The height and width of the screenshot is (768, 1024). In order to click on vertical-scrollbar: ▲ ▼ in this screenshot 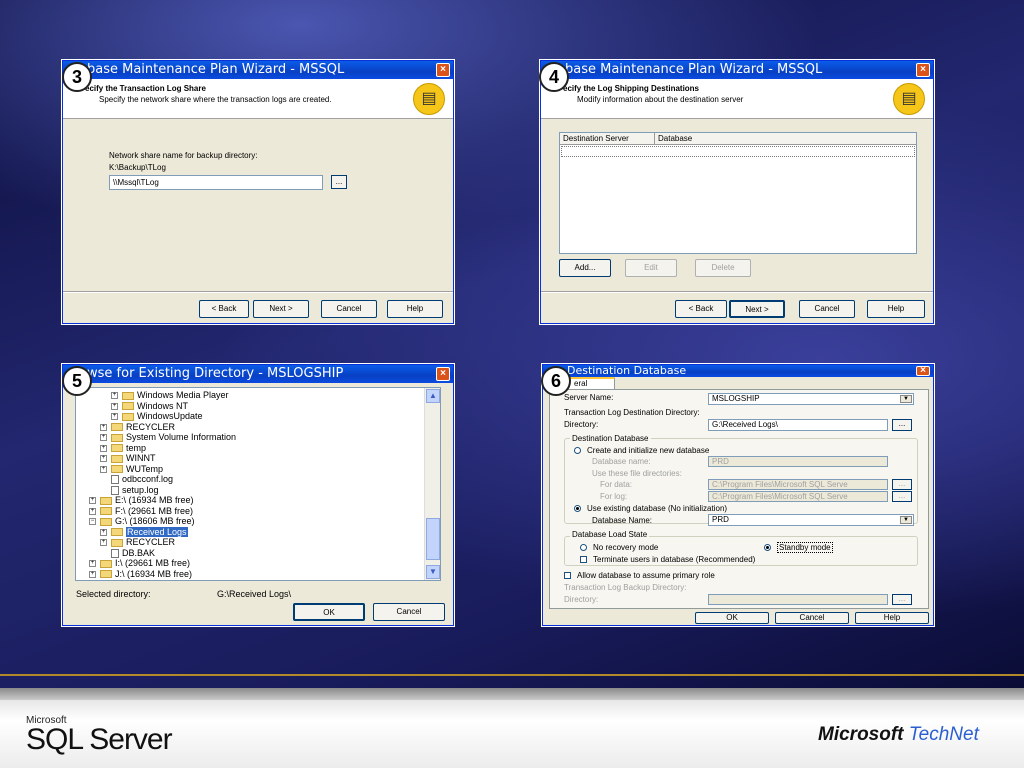, I will do `click(432, 484)`.